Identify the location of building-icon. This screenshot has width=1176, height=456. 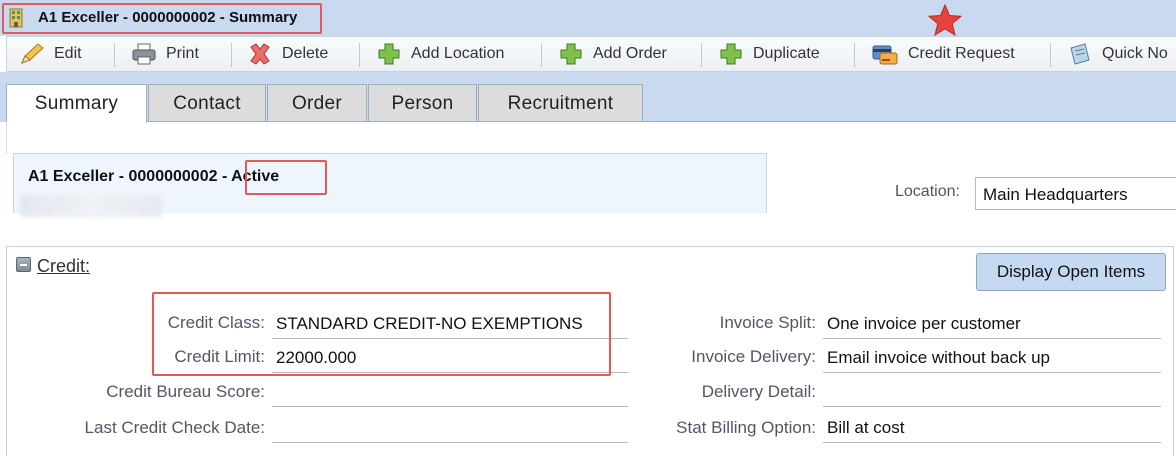
(16, 18).